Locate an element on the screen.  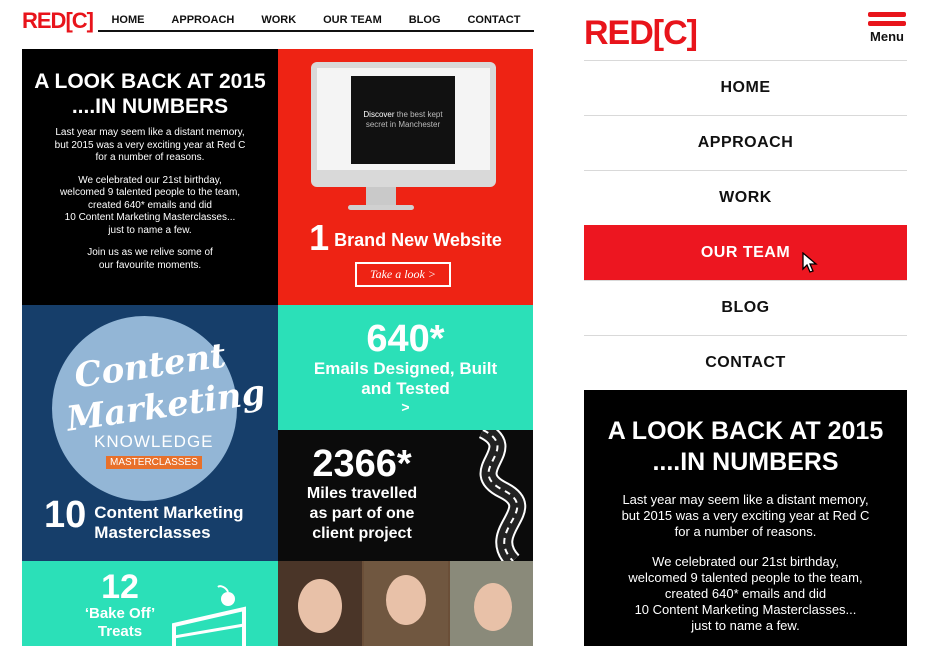
take-a-look-button: Take a look > is located at coordinates (403, 274).